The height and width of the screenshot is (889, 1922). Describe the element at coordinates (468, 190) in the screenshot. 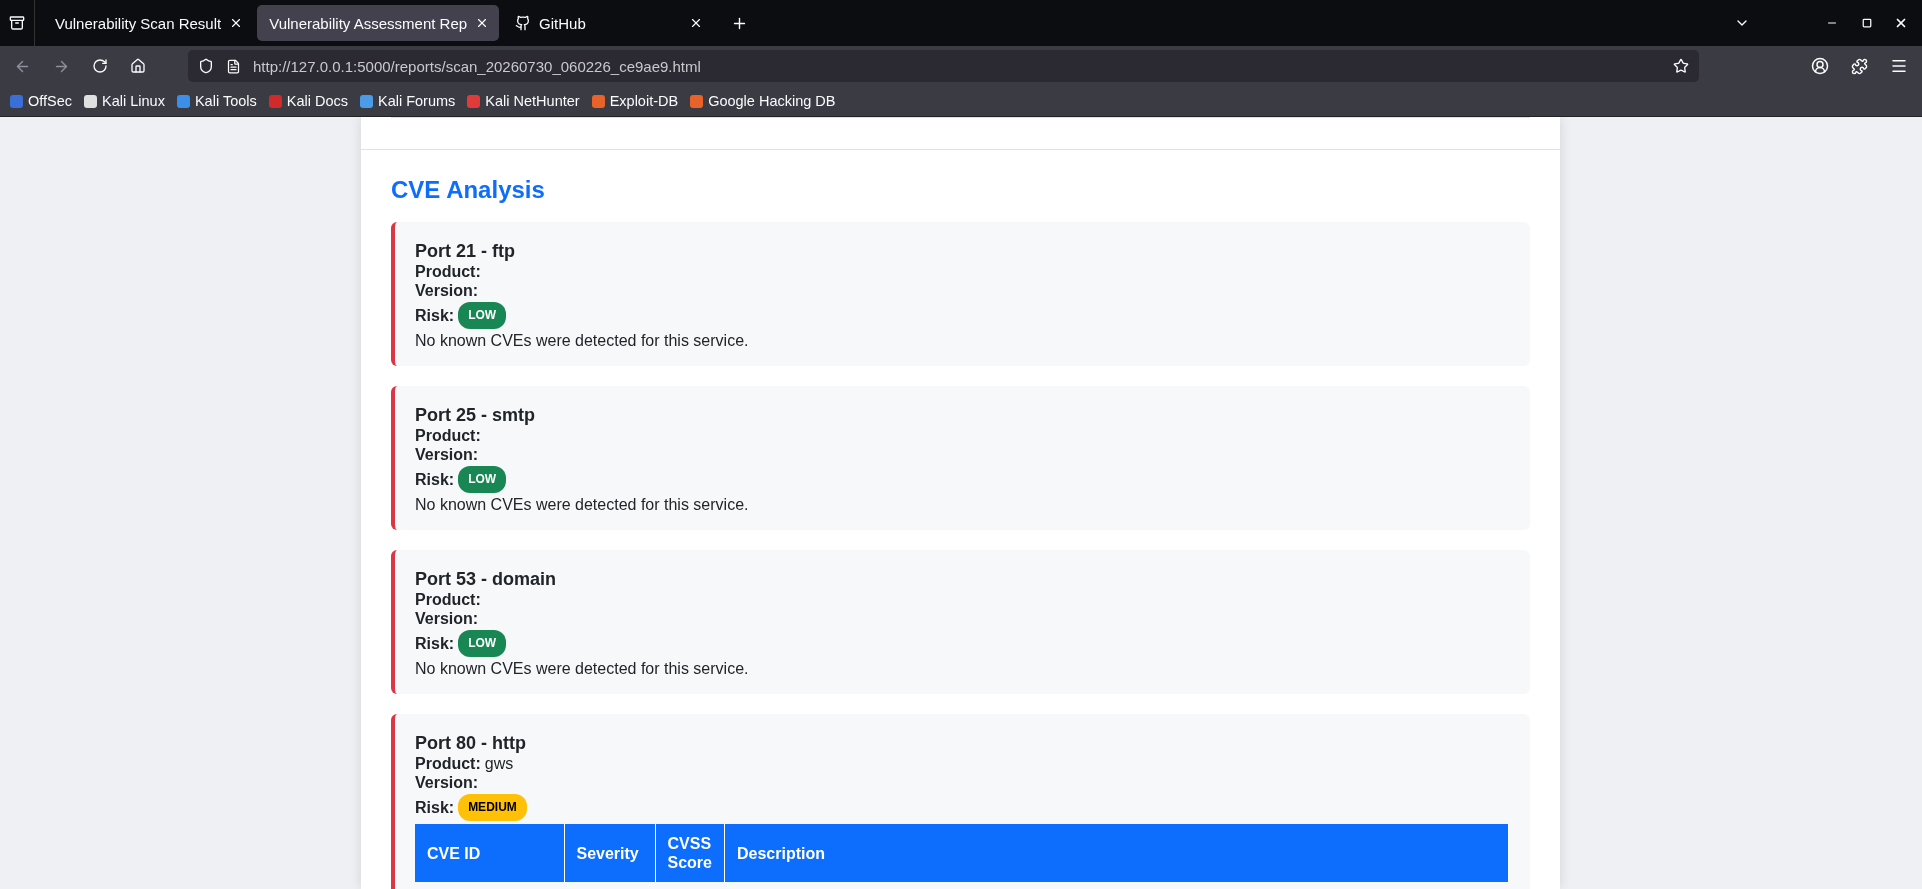

I see `section-title: CVE Analysis` at that location.